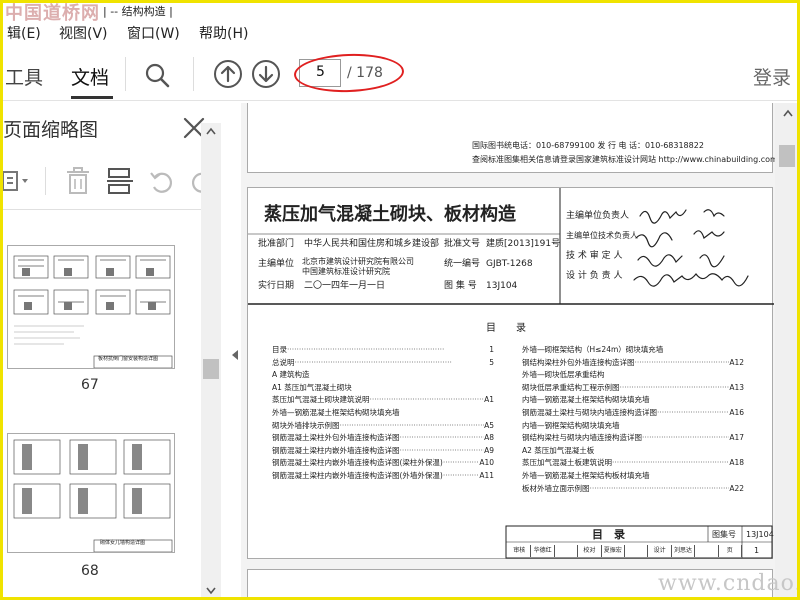  Describe the element at coordinates (51, 130) in the screenshot. I see `thumbnail-panel-title: 页面缩略图` at that location.